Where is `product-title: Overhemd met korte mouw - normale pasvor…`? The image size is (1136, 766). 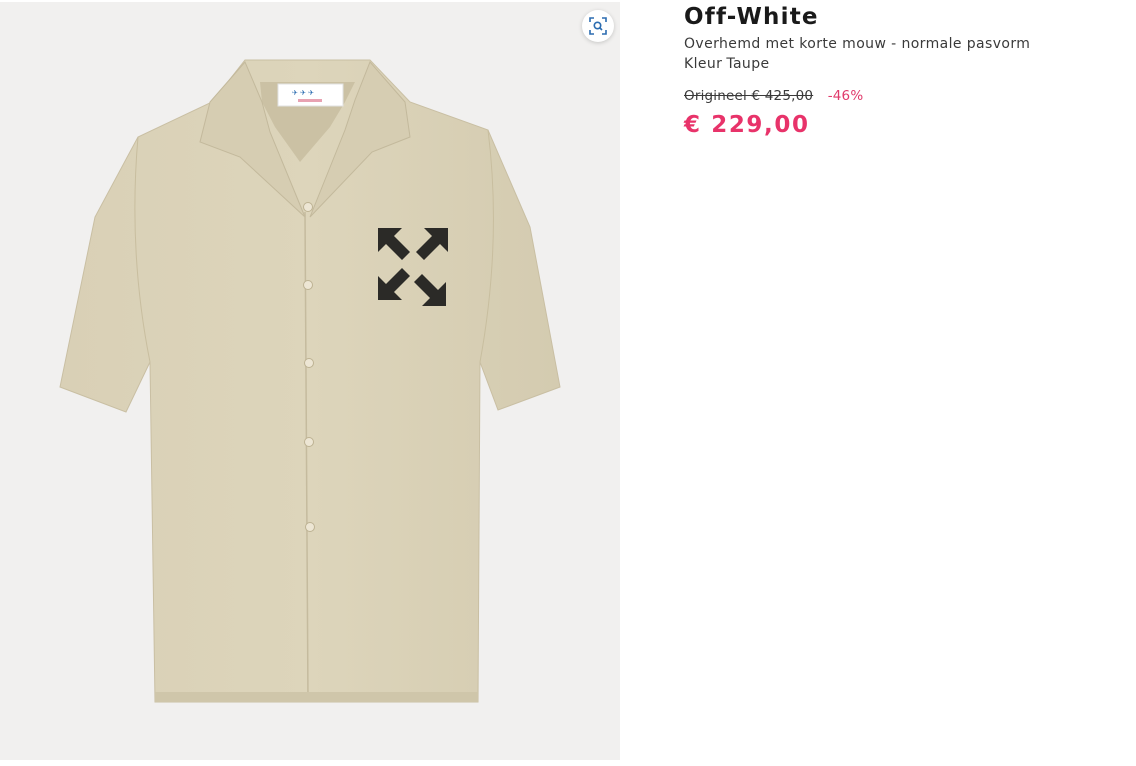 product-title: Overhemd met korte mouw - normale pasvor… is located at coordinates (857, 44).